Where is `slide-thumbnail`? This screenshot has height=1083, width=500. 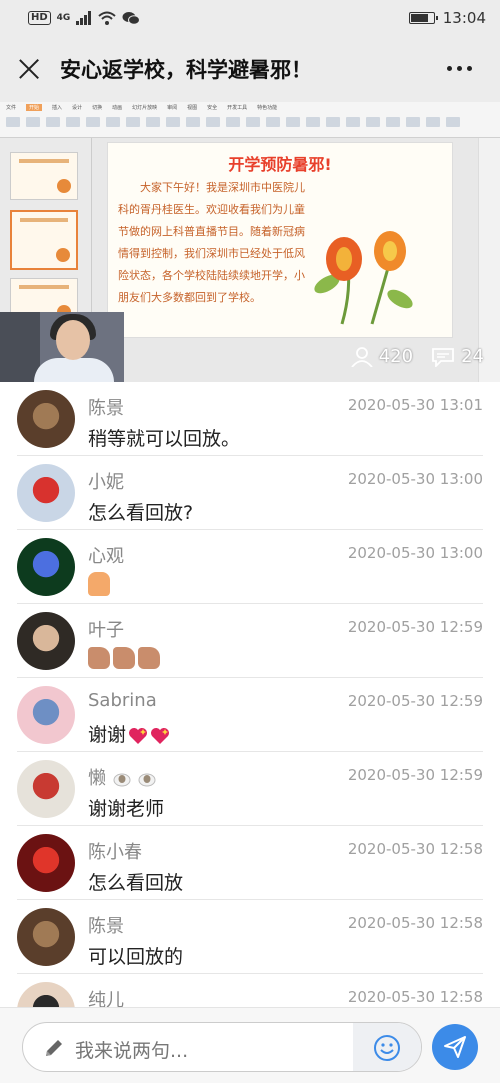 slide-thumbnail is located at coordinates (44, 176).